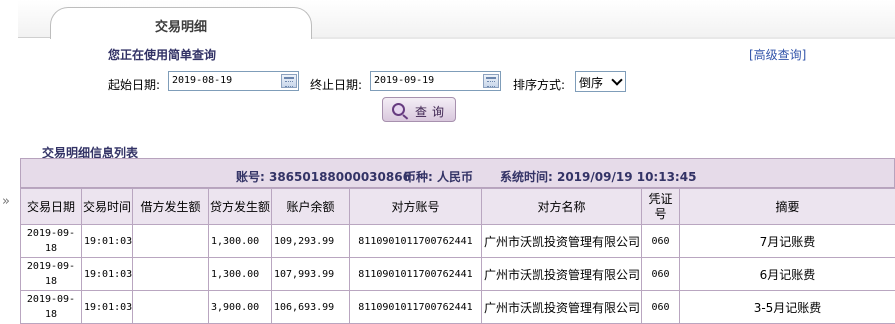 The height and width of the screenshot is (324, 895). I want to click on tab-transaction-detail: 交易明细, so click(181, 23).